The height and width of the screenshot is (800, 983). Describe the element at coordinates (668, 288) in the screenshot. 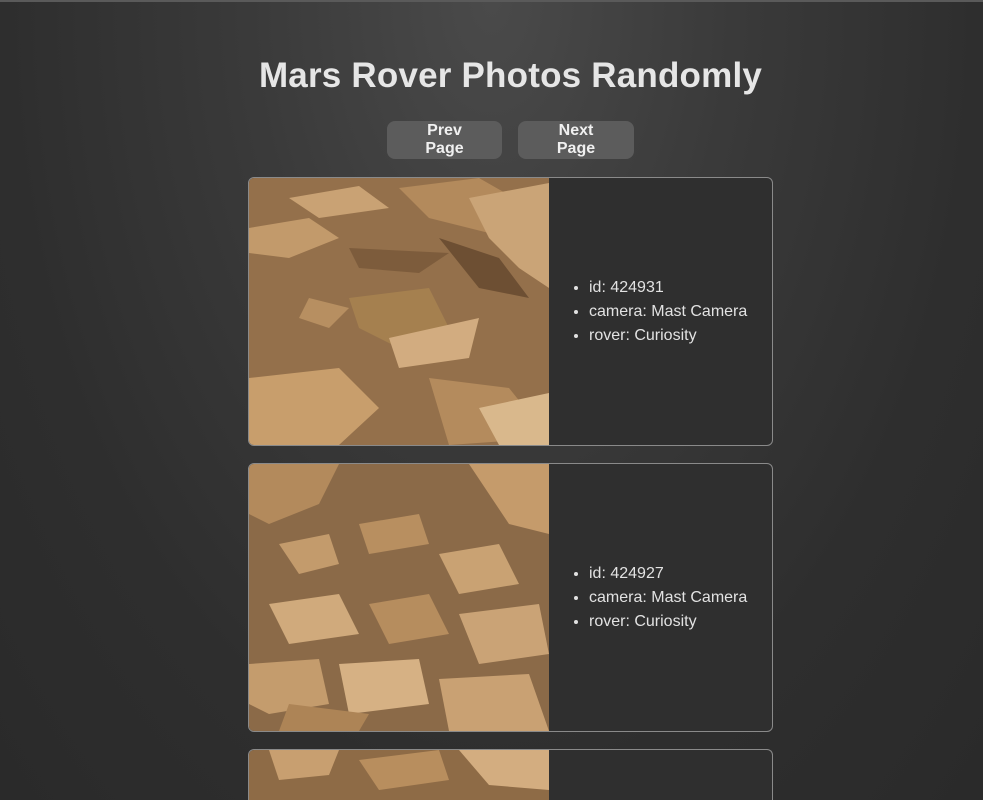

I see `photo-id: id: 424931` at that location.